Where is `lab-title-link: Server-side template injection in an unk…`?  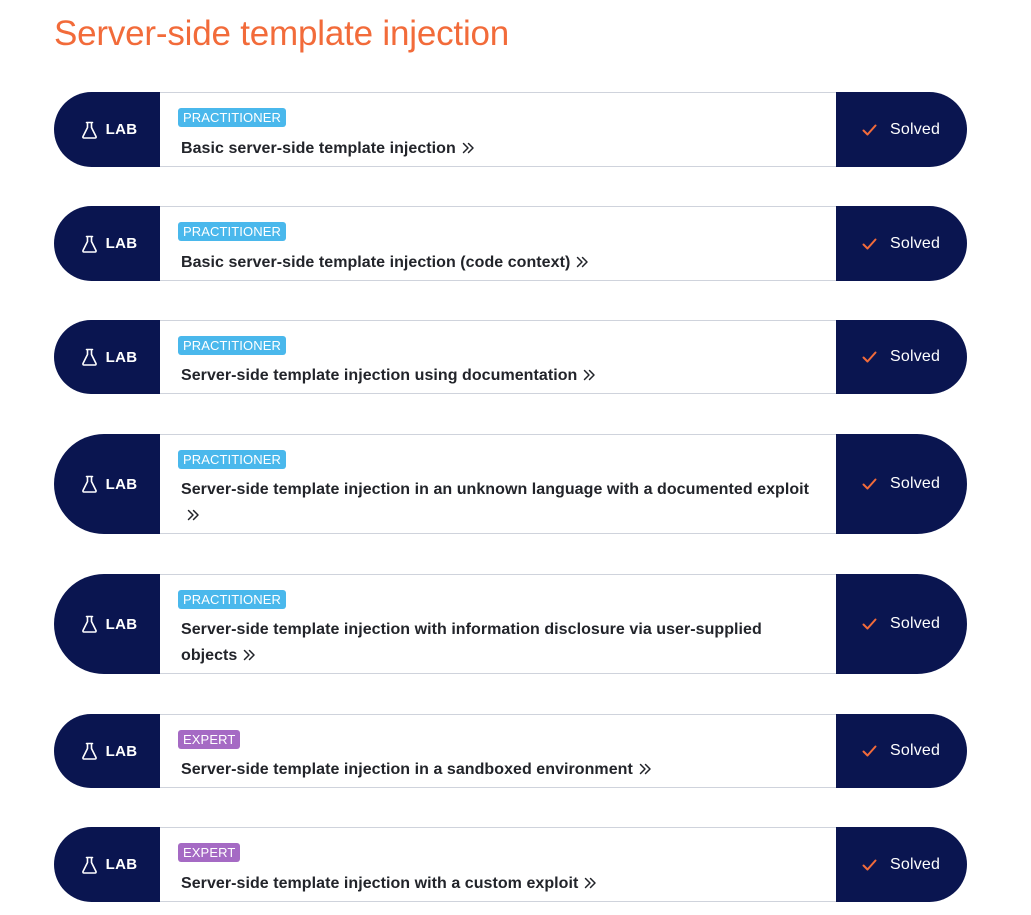
lab-title-link: Server-side template injection in an unk… is located at coordinates (498, 503).